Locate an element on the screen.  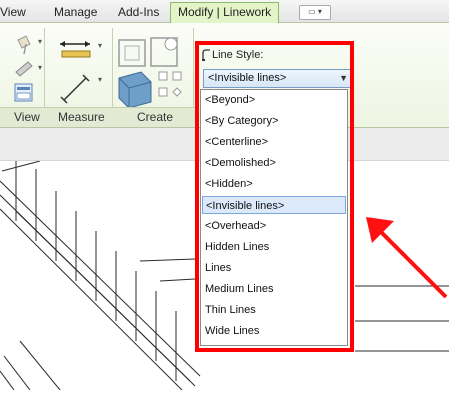
paint-icon: ▾ ▾ is located at coordinates (30, 61).